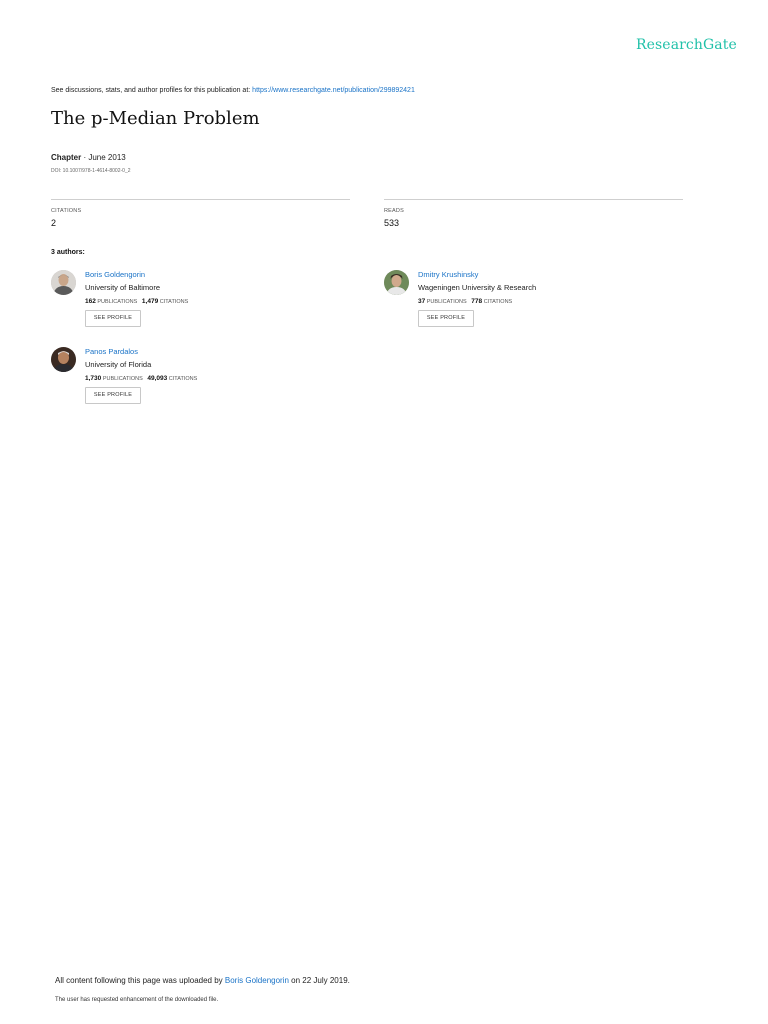  I want to click on authors-heading: 3 authors:, so click(68, 252).